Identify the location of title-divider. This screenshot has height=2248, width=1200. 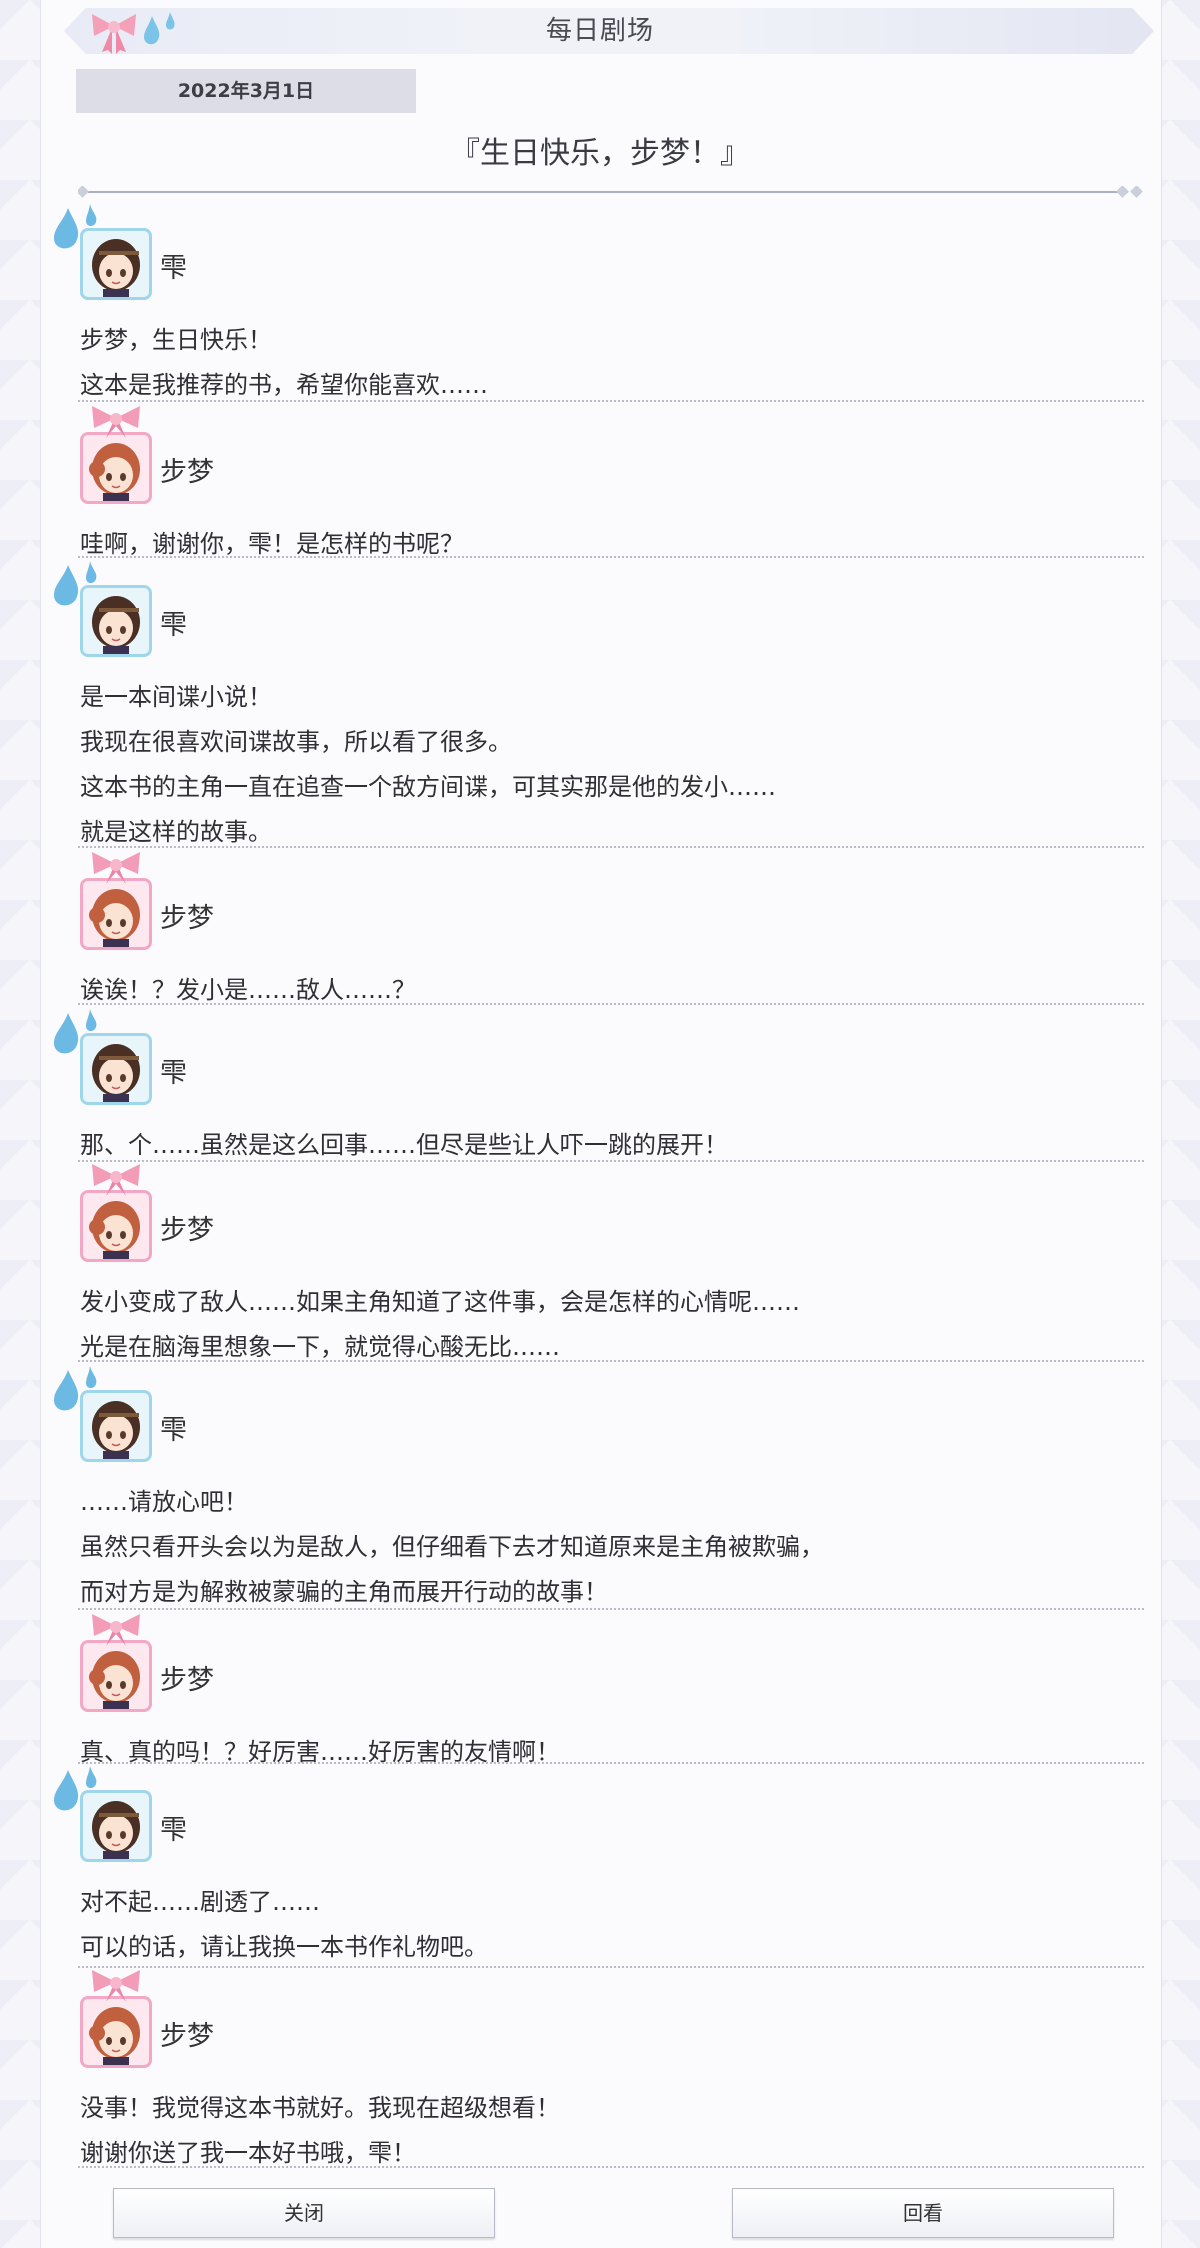
(610, 192).